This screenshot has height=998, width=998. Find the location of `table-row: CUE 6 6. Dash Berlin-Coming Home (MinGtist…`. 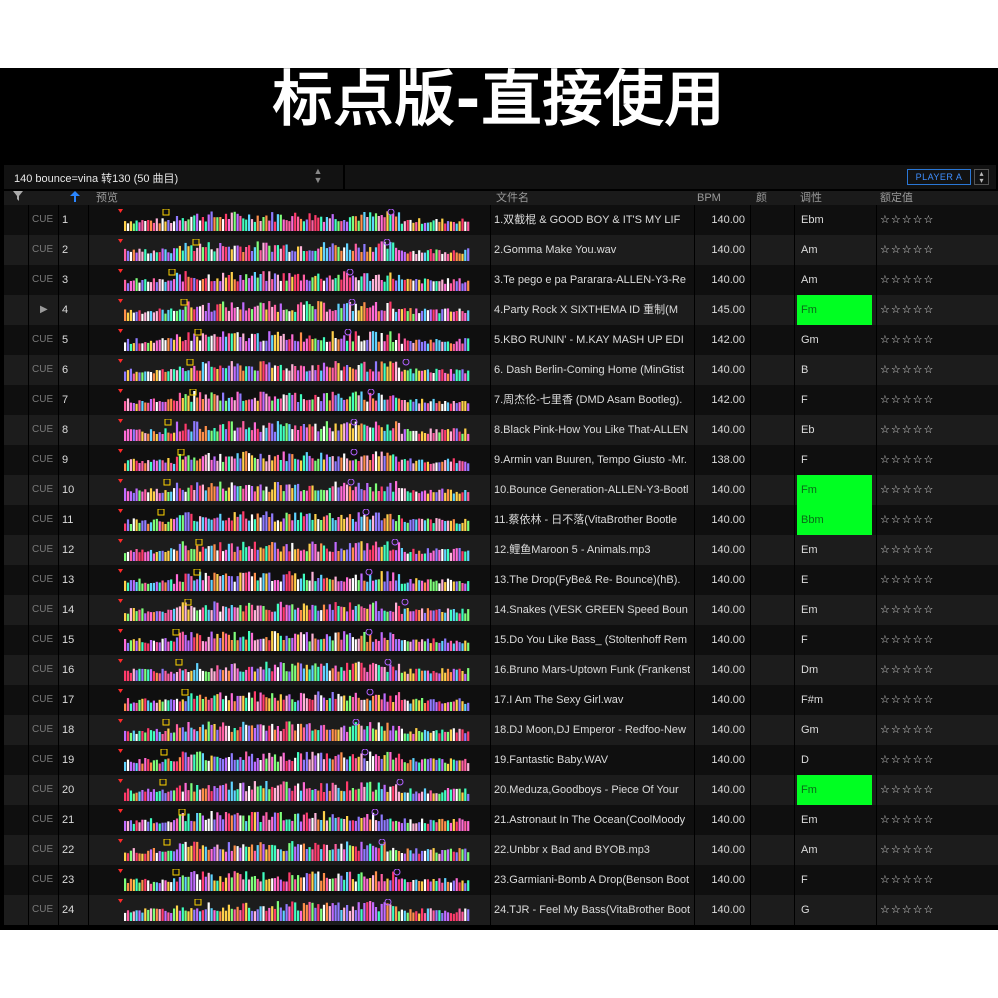

table-row: CUE 6 6. Dash Berlin-Coming Home (MinGtist… is located at coordinates (501, 370).